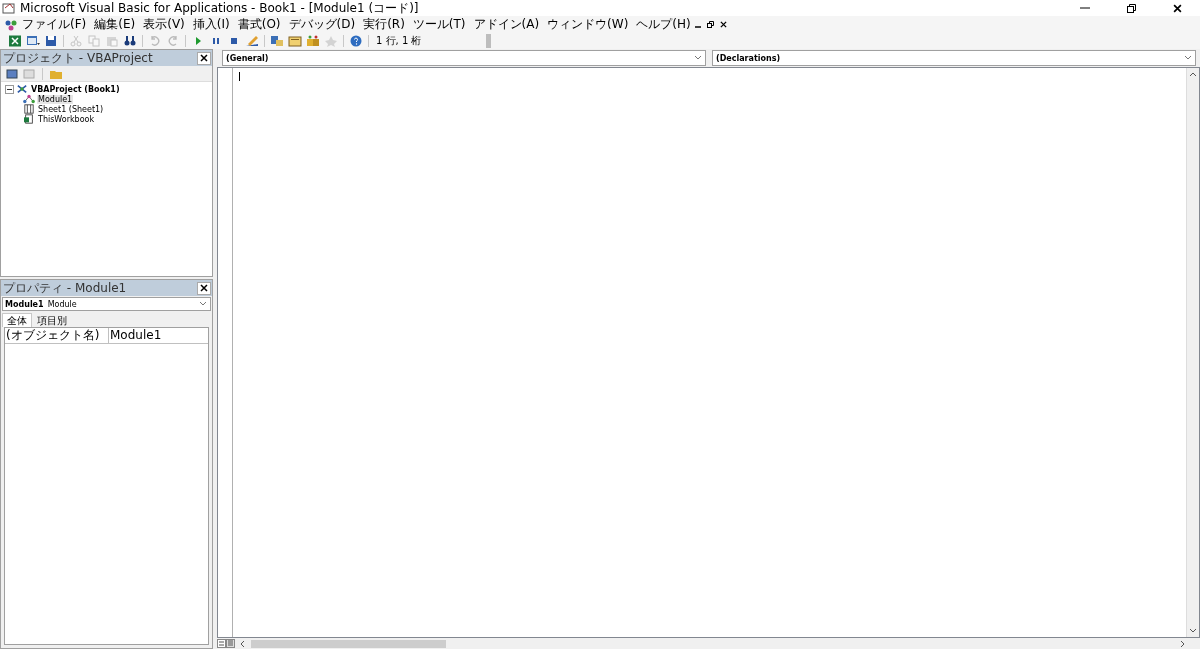 Image resolution: width=1200 pixels, height=649 pixels. What do you see at coordinates (106, 304) in the screenshot?
I see `object-dropdown: Module1 Module` at bounding box center [106, 304].